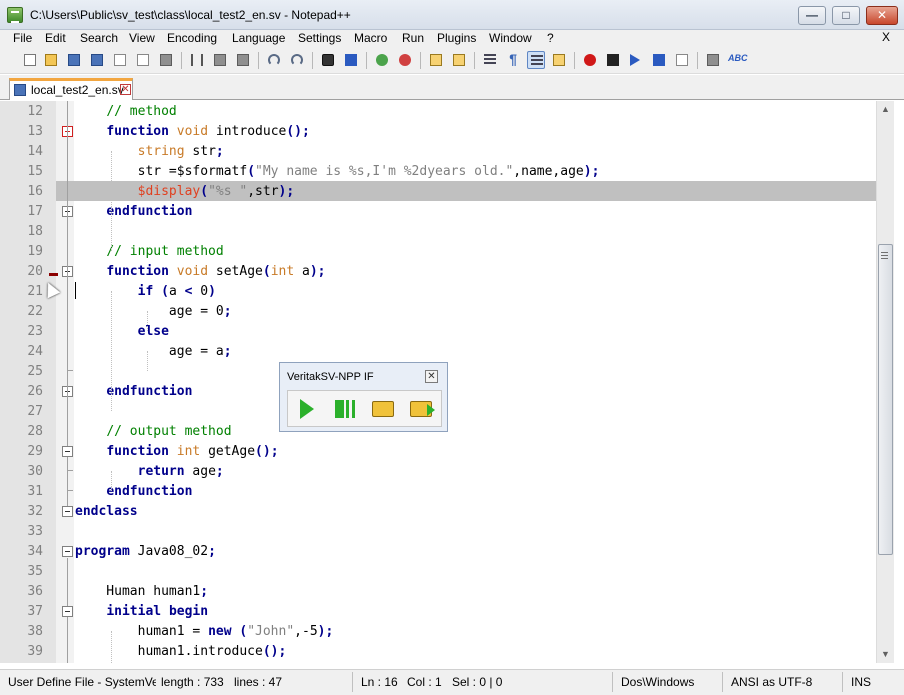 The image size is (904, 695). What do you see at coordinates (456, 38) in the screenshot?
I see `menu-plugins: Plugins` at bounding box center [456, 38].